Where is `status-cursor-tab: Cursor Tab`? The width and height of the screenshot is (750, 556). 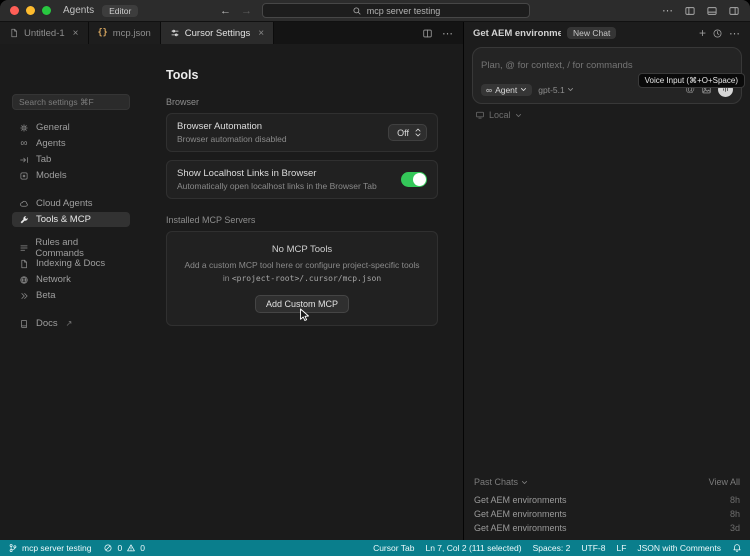 status-cursor-tab: Cursor Tab is located at coordinates (393, 548).